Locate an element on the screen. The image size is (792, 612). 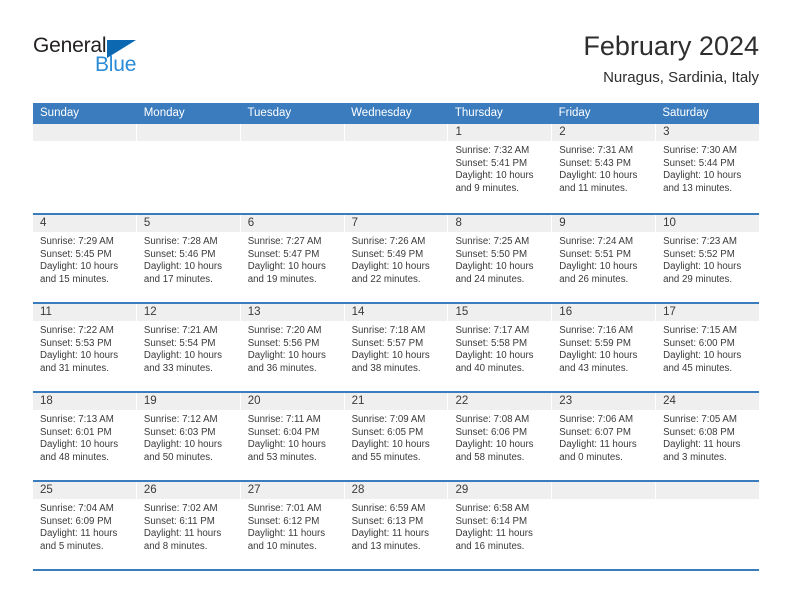
sunset-text: Sunset: 6:04 PM is located at coordinates (283, 432).